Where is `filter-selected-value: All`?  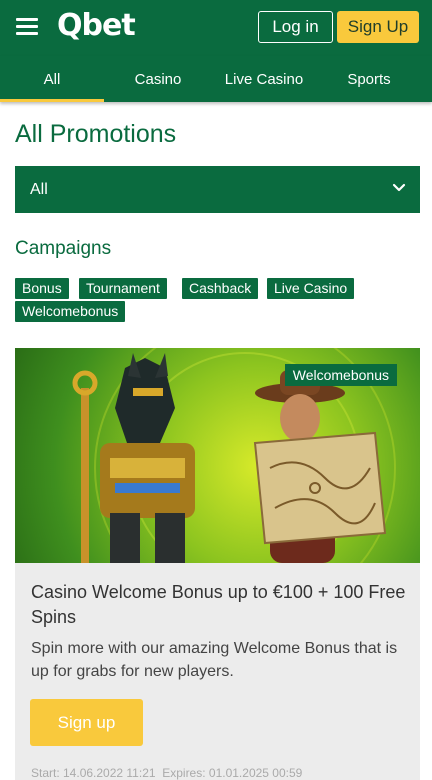
filter-selected-value: All is located at coordinates (39, 189).